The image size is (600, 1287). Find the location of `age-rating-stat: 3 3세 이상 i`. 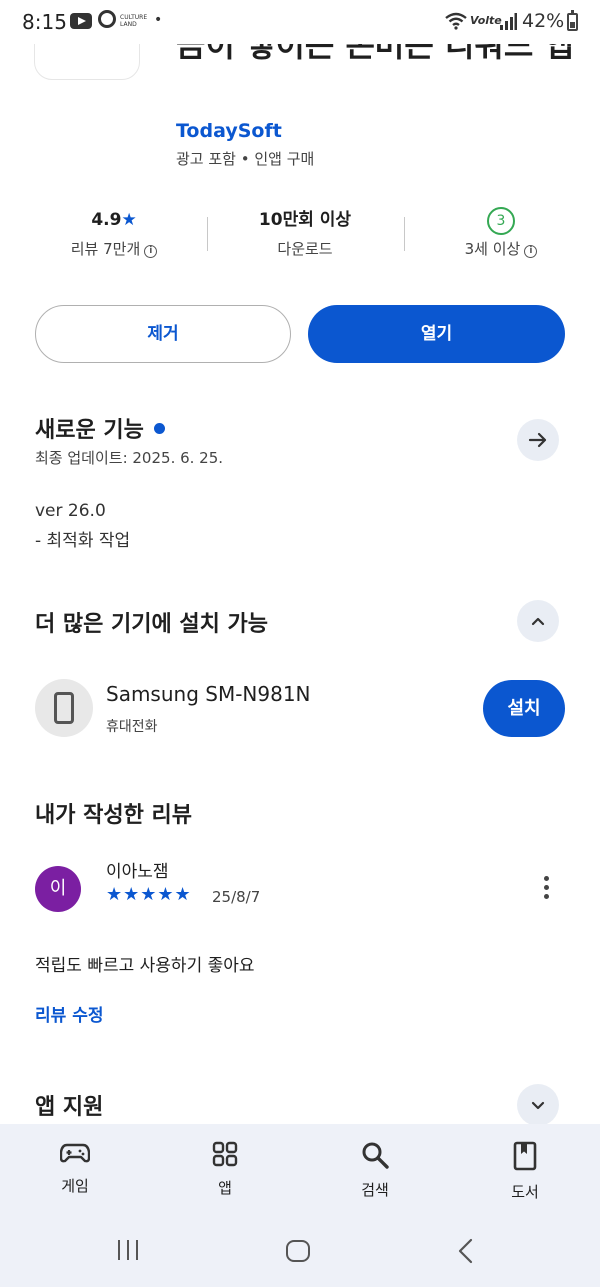

age-rating-stat: 3 3세 이상 i is located at coordinates (500, 232).